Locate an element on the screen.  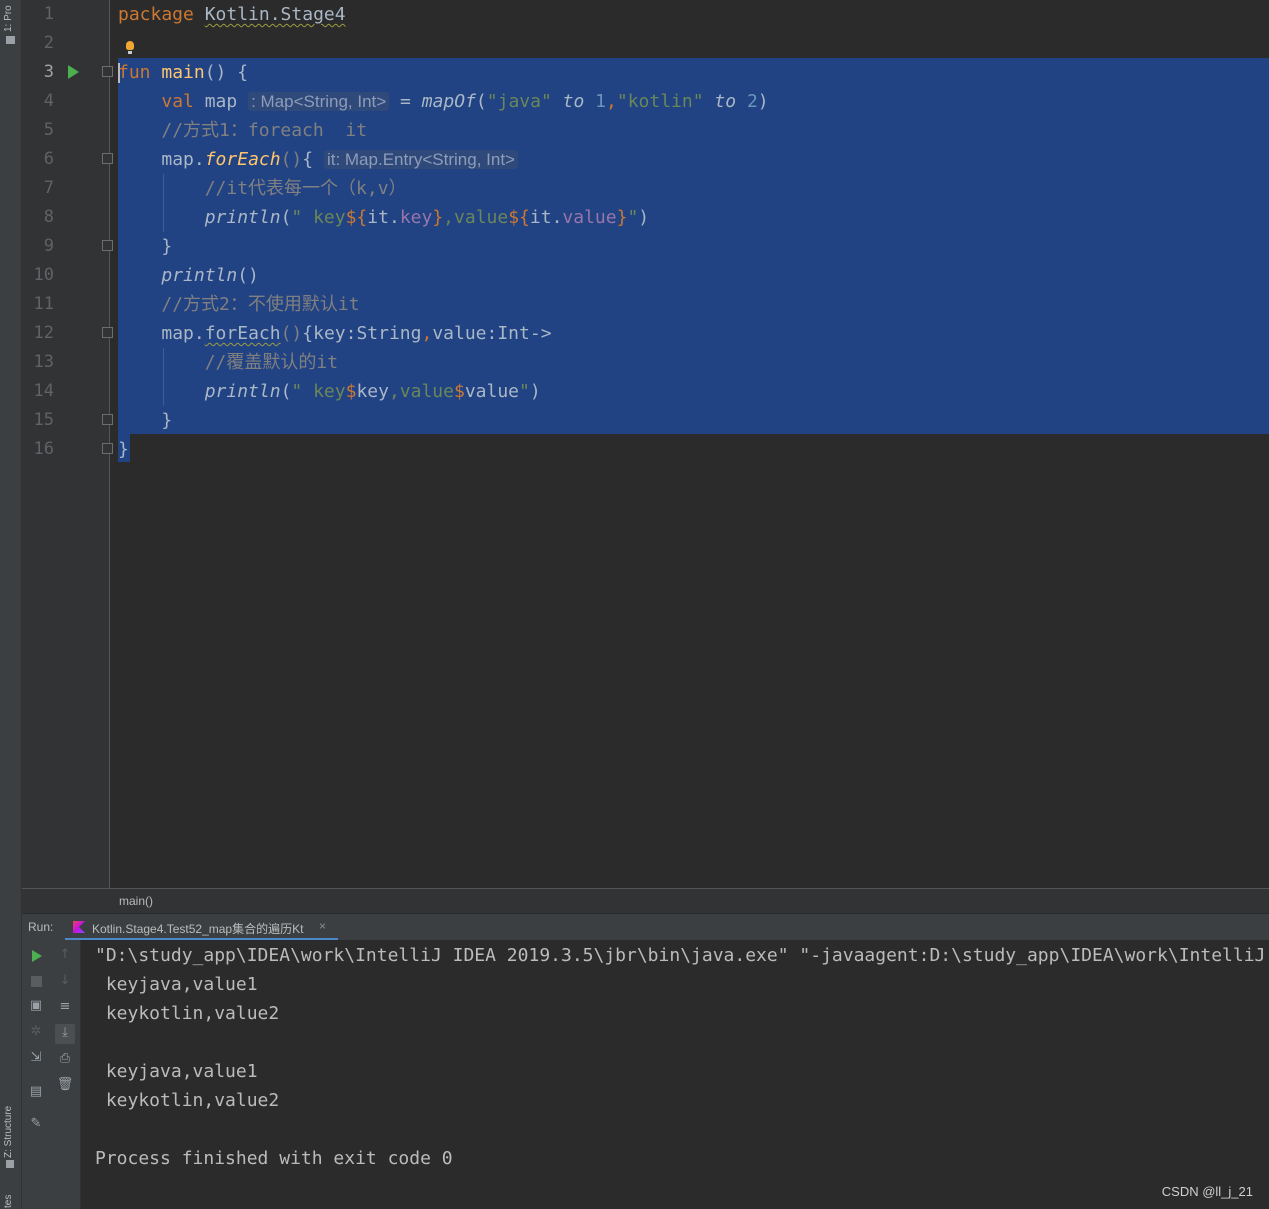
camera-icon: ▣ is located at coordinates (36, 1006).